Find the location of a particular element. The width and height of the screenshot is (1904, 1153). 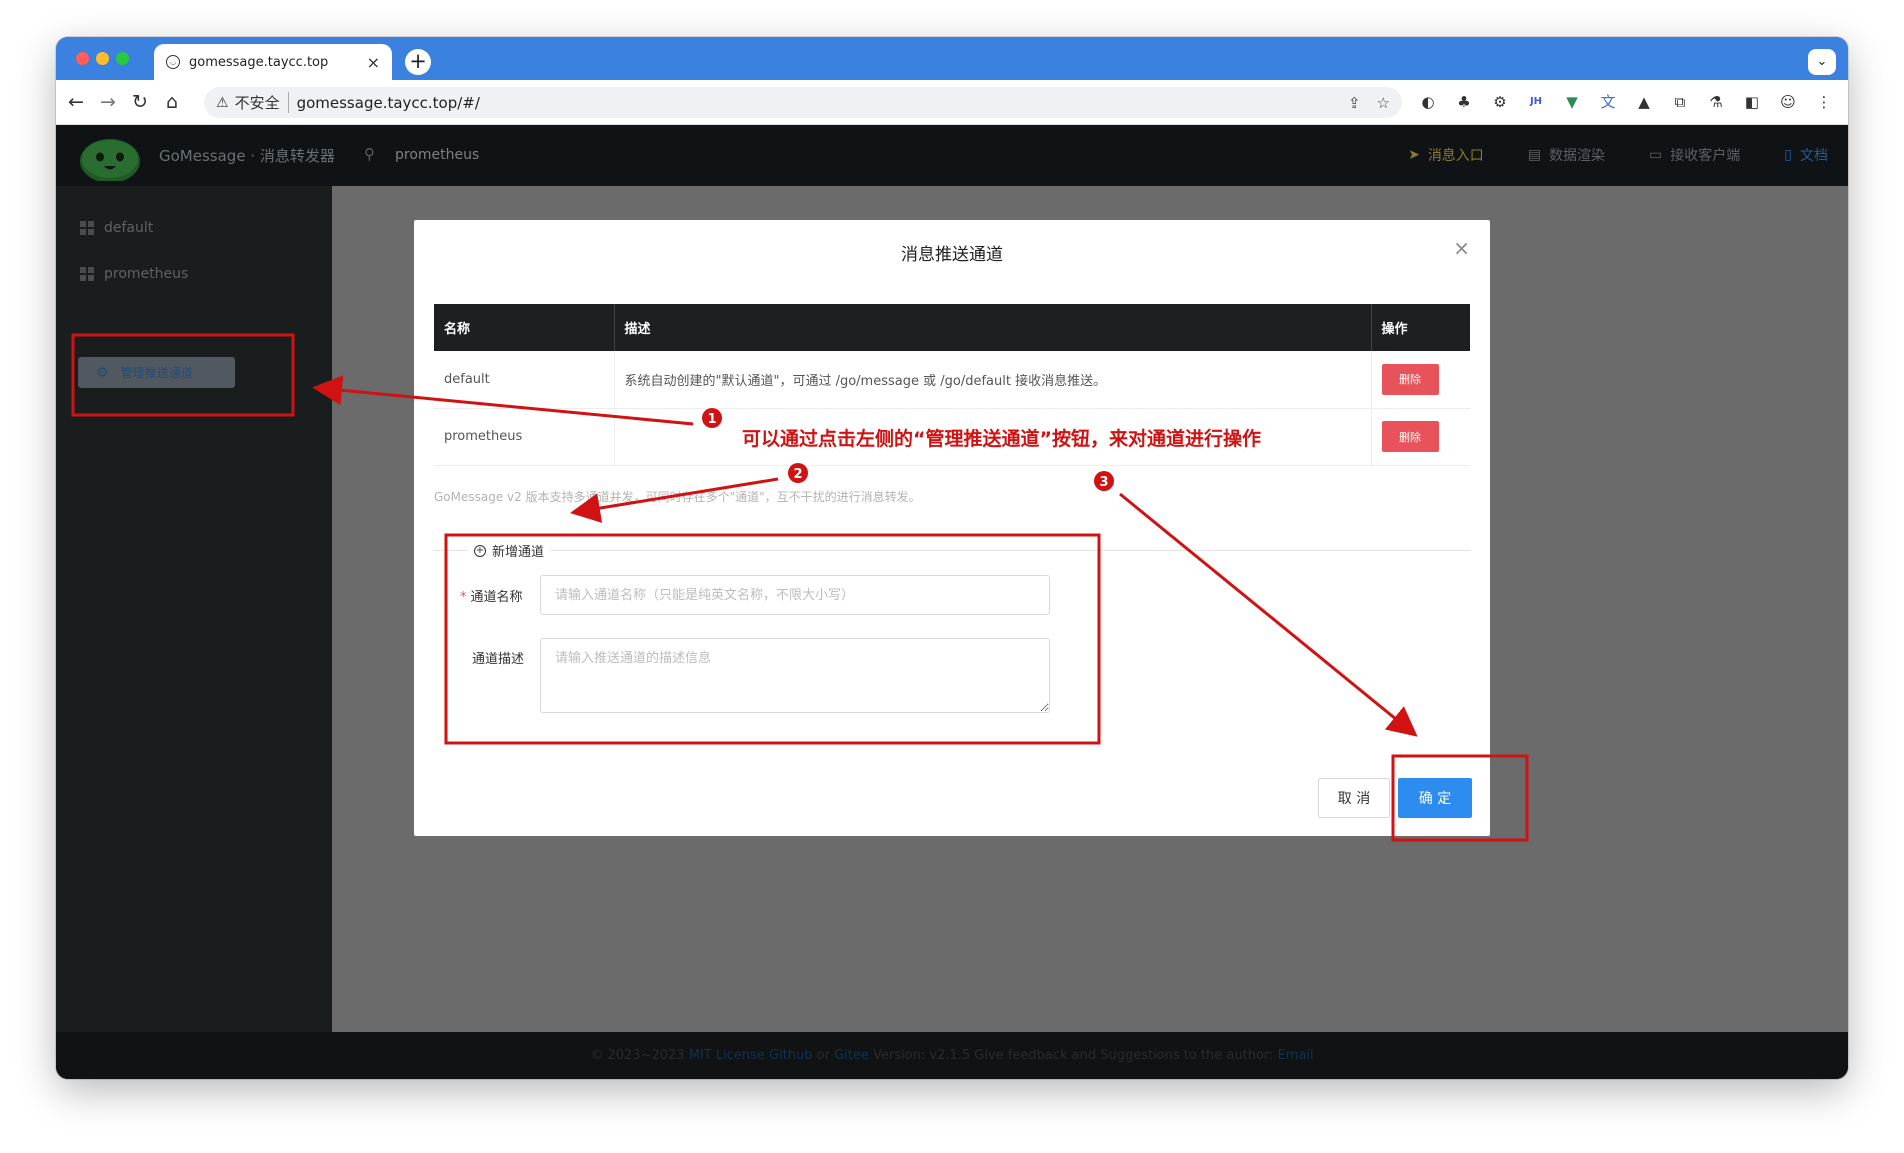

bookmark-star-icon: ☆ is located at coordinates (1383, 103).